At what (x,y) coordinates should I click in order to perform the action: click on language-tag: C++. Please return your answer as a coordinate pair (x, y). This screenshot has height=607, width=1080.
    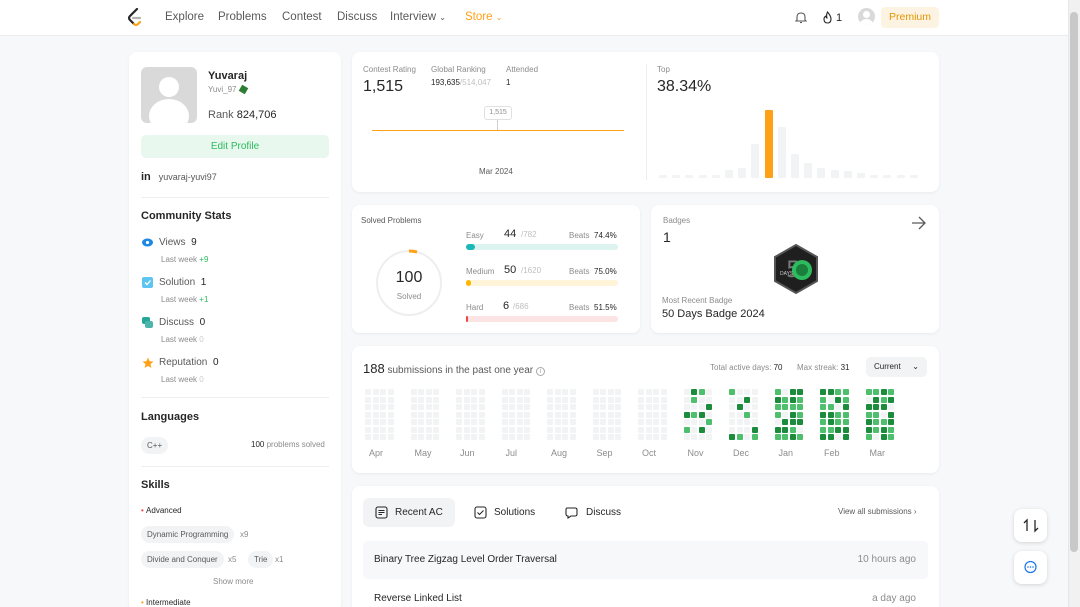
    Looking at the image, I should click on (155, 445).